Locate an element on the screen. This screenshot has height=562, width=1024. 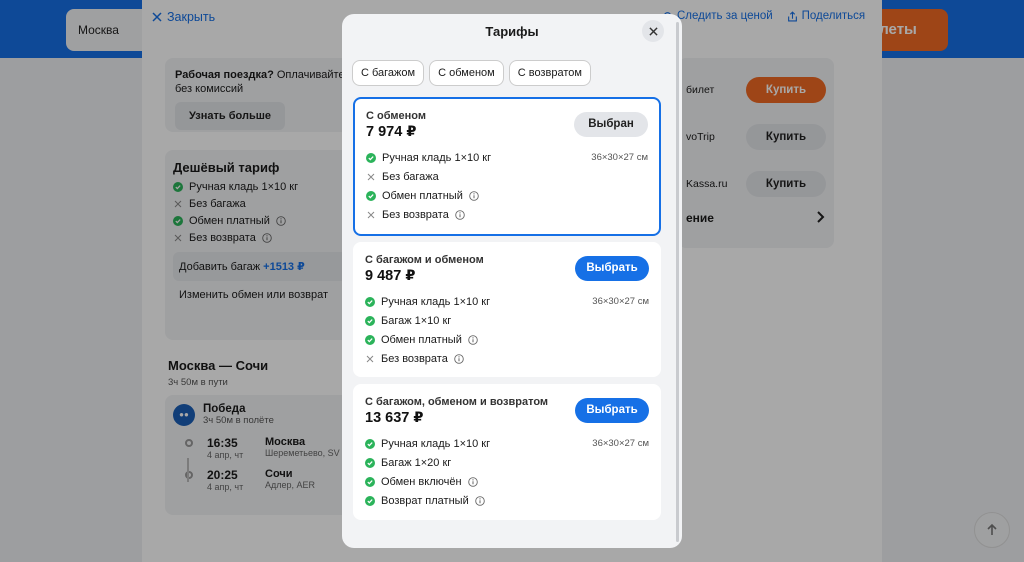
modal-close-button is located at coordinates (653, 31).